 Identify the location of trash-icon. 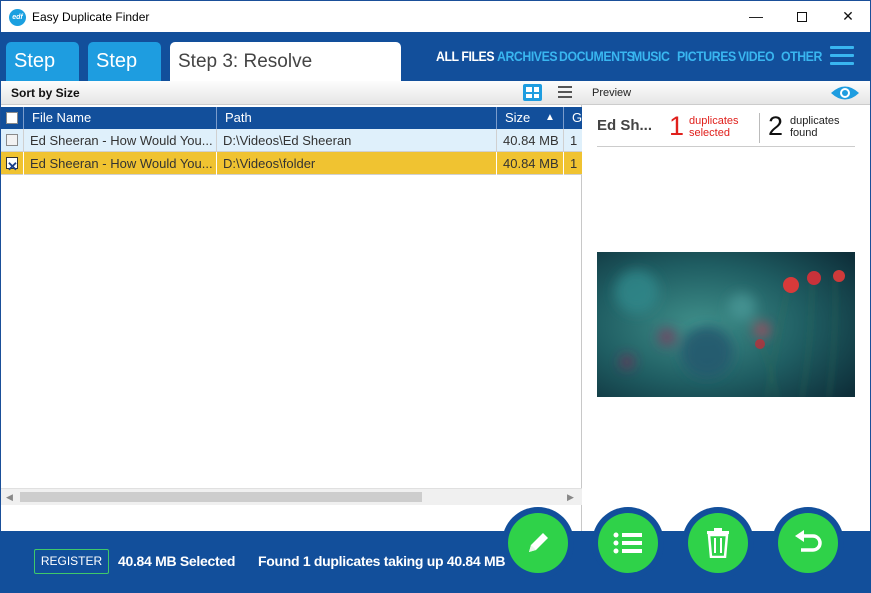
(718, 543).